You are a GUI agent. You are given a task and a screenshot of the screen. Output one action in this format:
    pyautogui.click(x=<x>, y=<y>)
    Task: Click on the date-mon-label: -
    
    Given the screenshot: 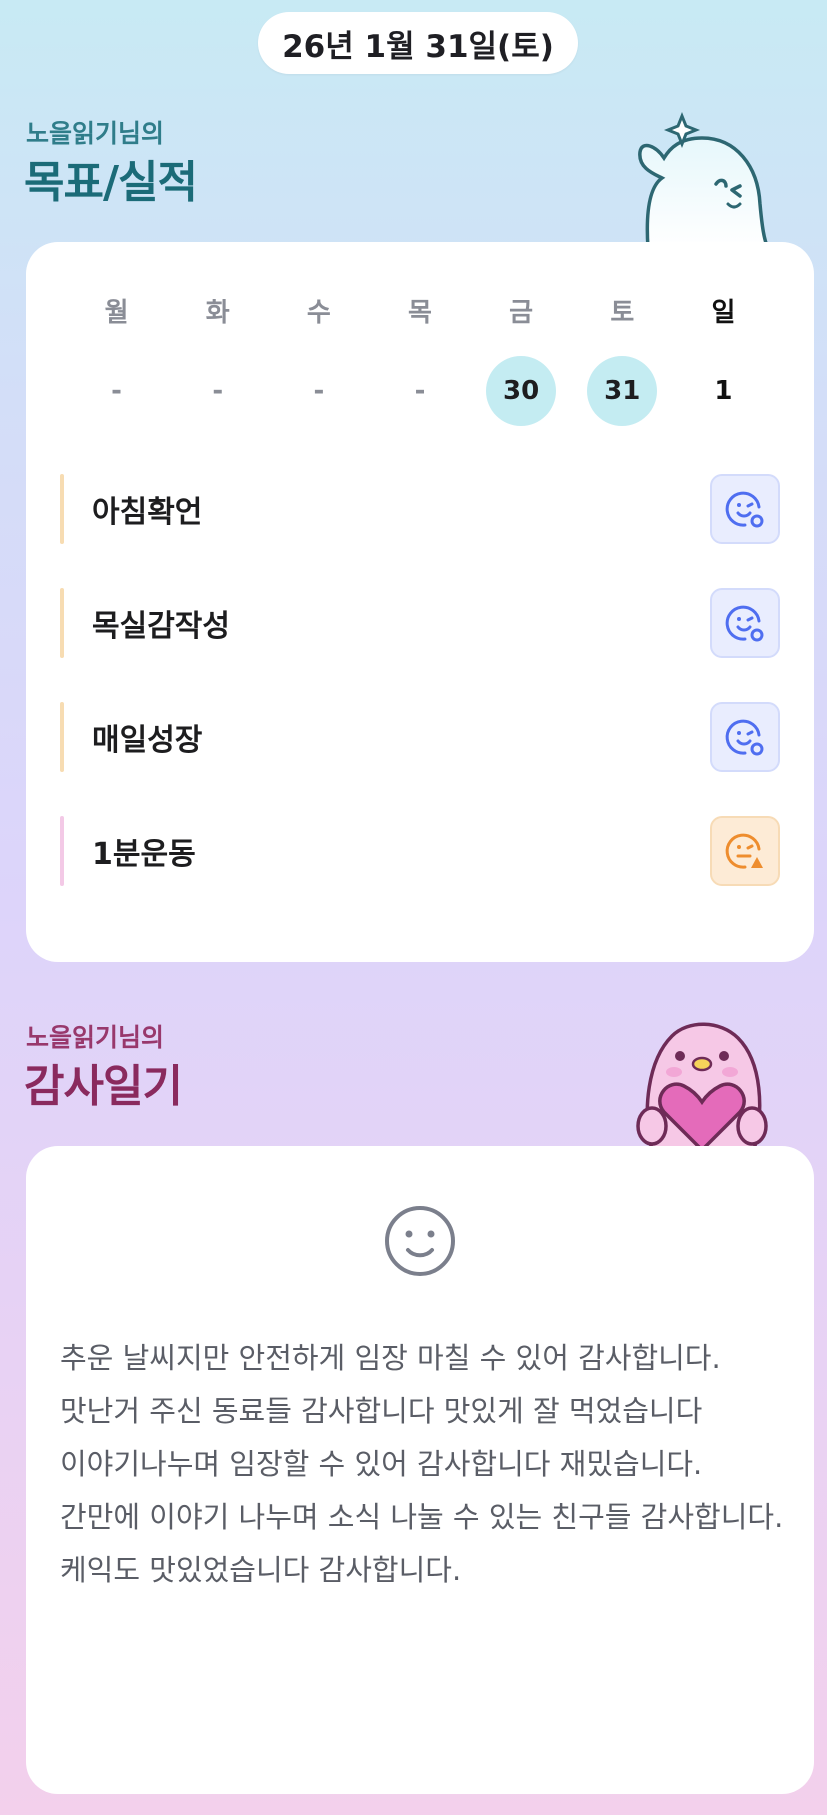 What is the action you would take?
    pyautogui.click(x=116, y=391)
    